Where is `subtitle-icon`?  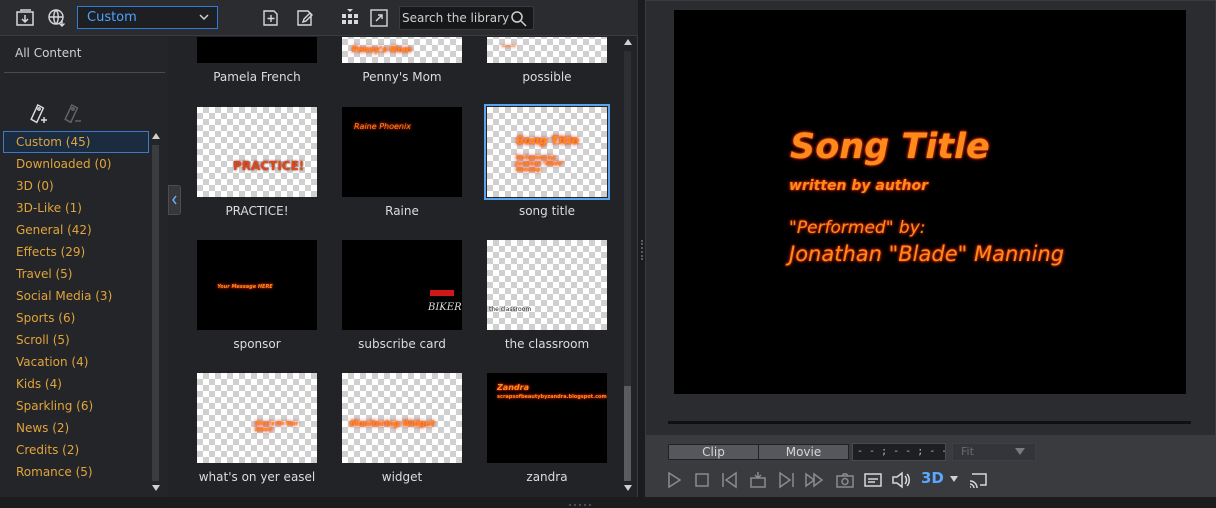
subtitle-icon is located at coordinates (873, 480).